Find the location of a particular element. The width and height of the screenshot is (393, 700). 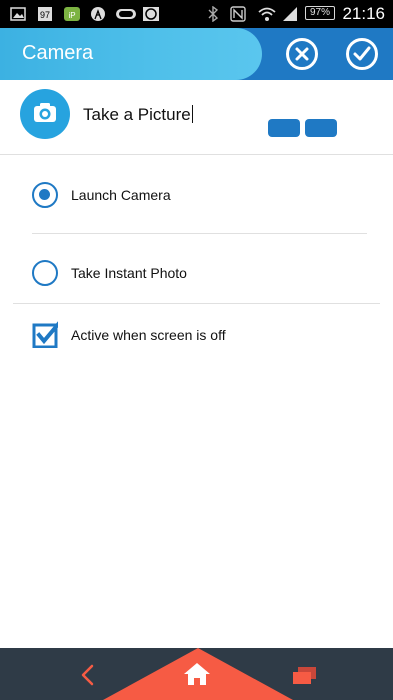

svg-text: iP is located at coordinates (71, 15).